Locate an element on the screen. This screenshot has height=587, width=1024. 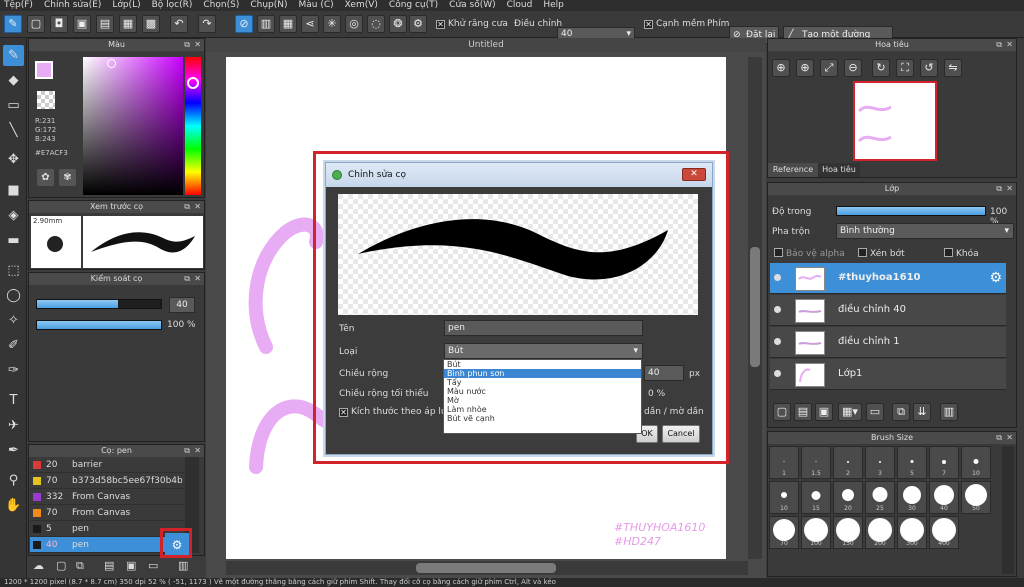
width-input: 40 is located at coordinates (664, 373).